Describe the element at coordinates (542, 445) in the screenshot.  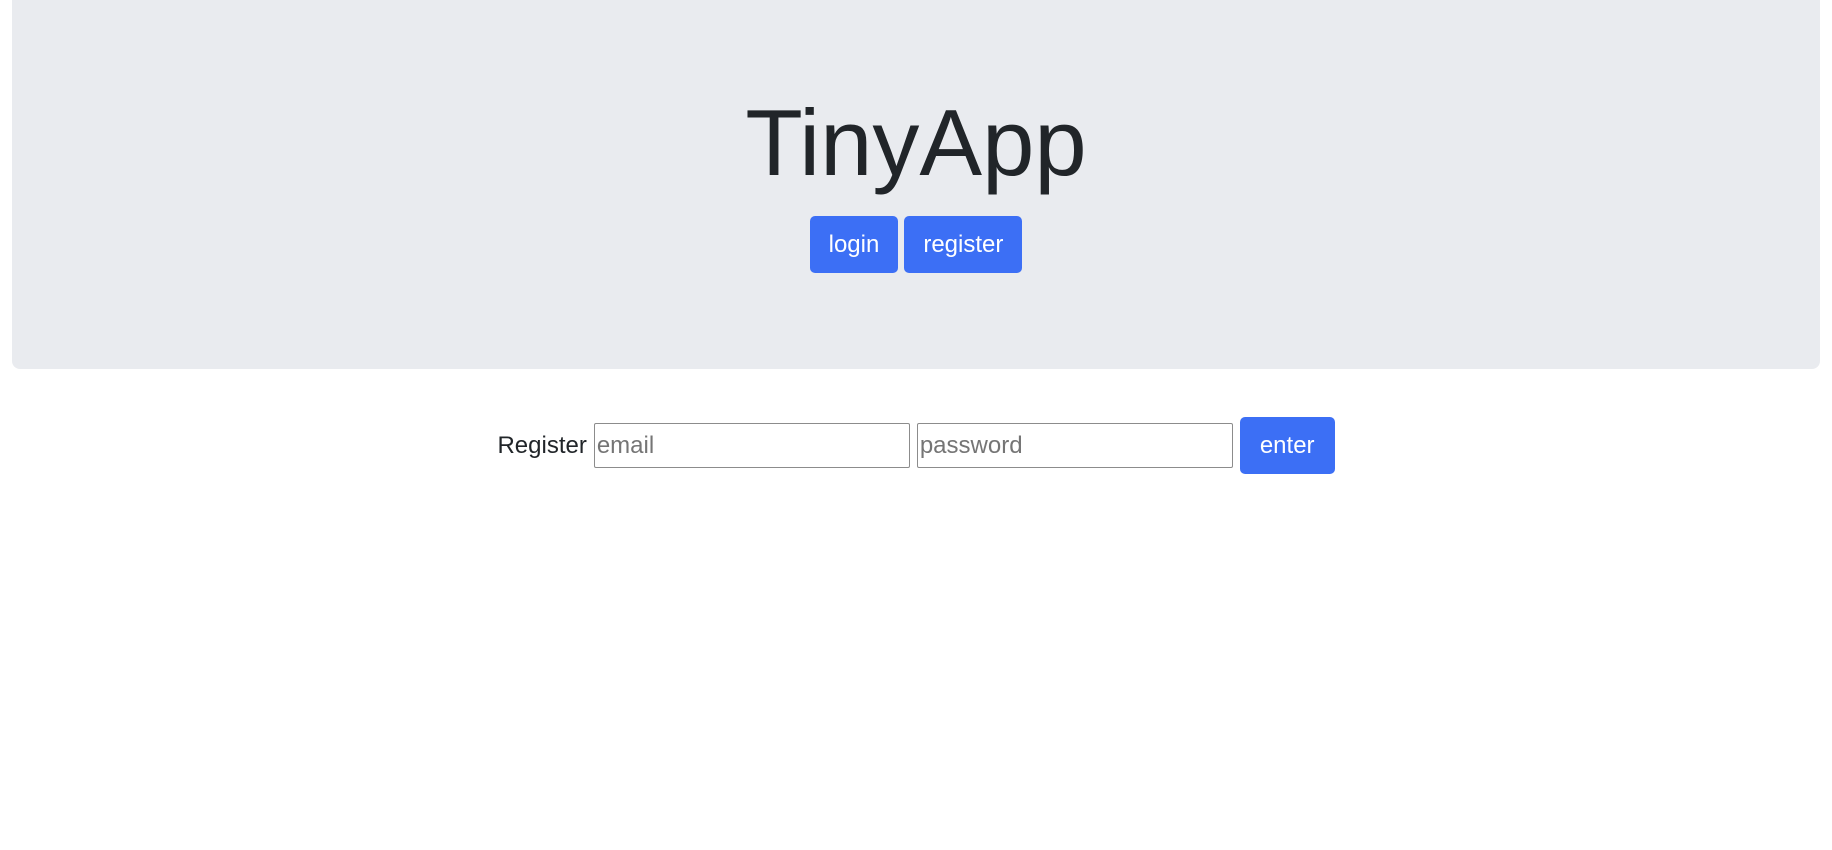
I see `register-form-label: Register` at that location.